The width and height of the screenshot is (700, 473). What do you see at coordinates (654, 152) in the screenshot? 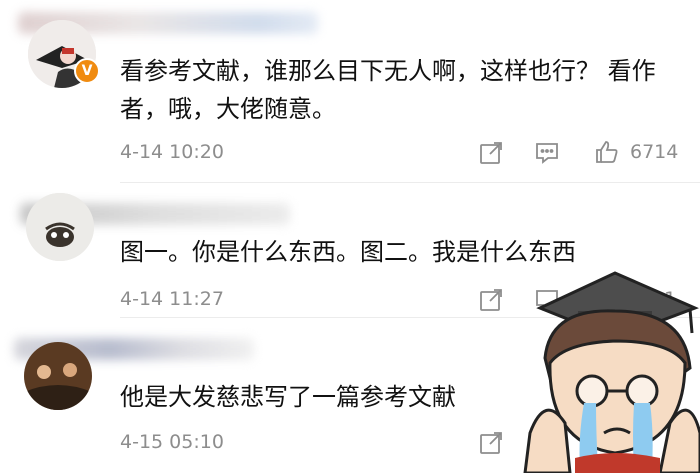
I see `like-count: 6714` at bounding box center [654, 152].